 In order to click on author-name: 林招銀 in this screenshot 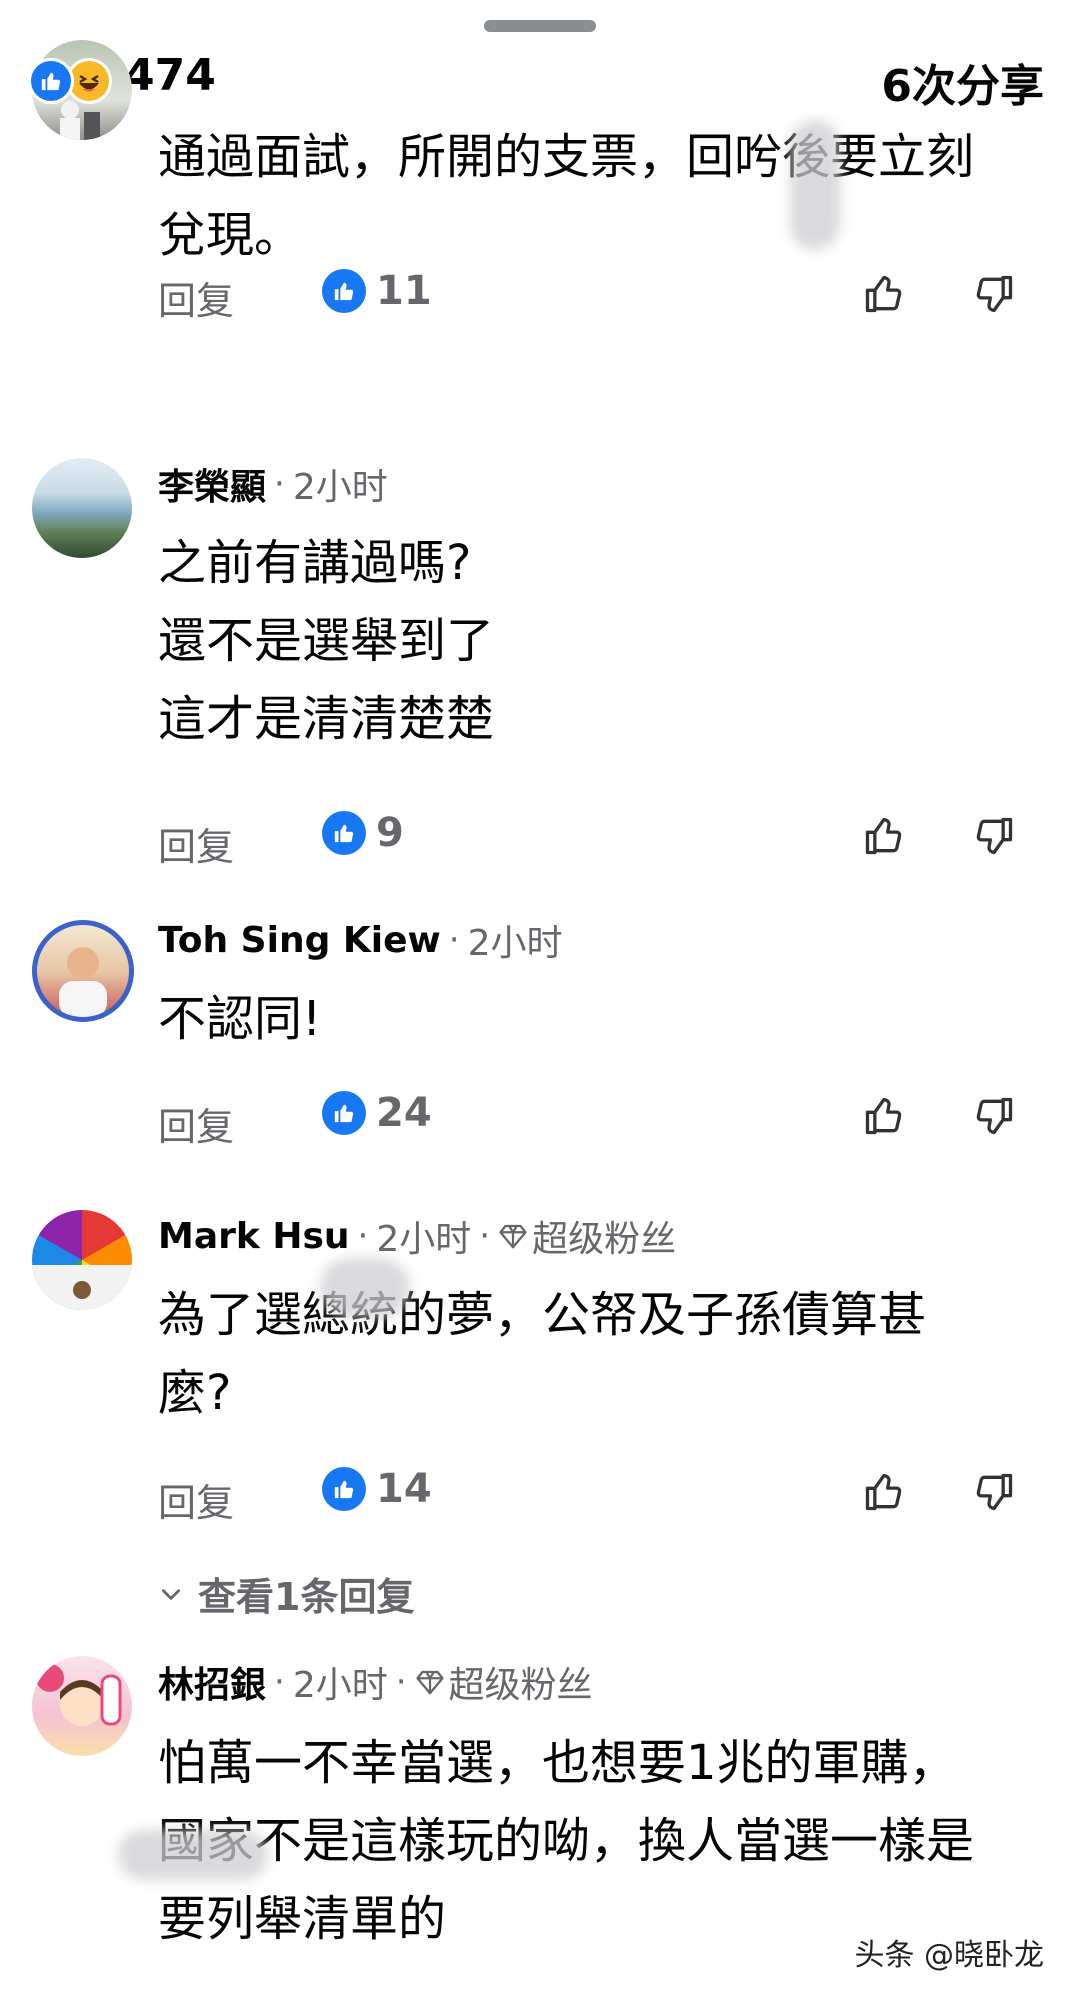, I will do `click(212, 1682)`.